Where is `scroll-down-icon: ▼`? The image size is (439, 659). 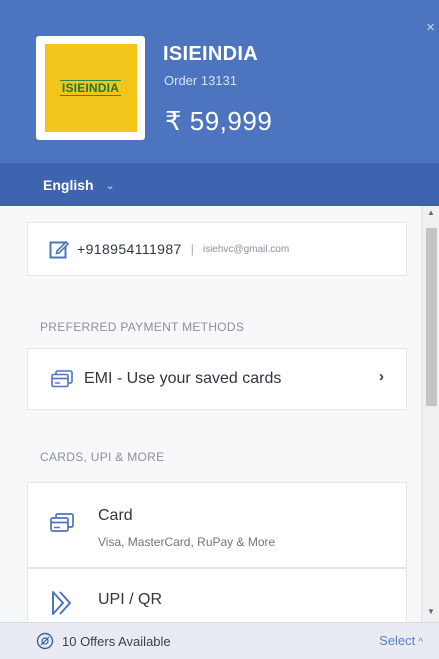 scroll-down-icon: ▼ is located at coordinates (430, 611).